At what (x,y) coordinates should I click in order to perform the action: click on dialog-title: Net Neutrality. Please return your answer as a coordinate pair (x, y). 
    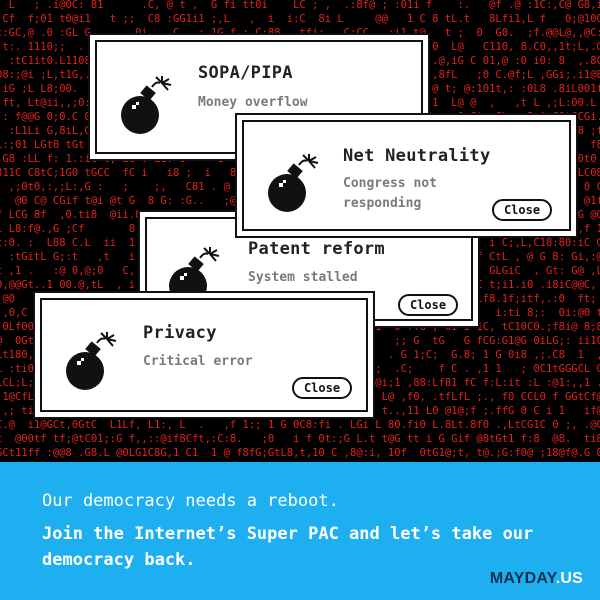
    Looking at the image, I should click on (417, 156).